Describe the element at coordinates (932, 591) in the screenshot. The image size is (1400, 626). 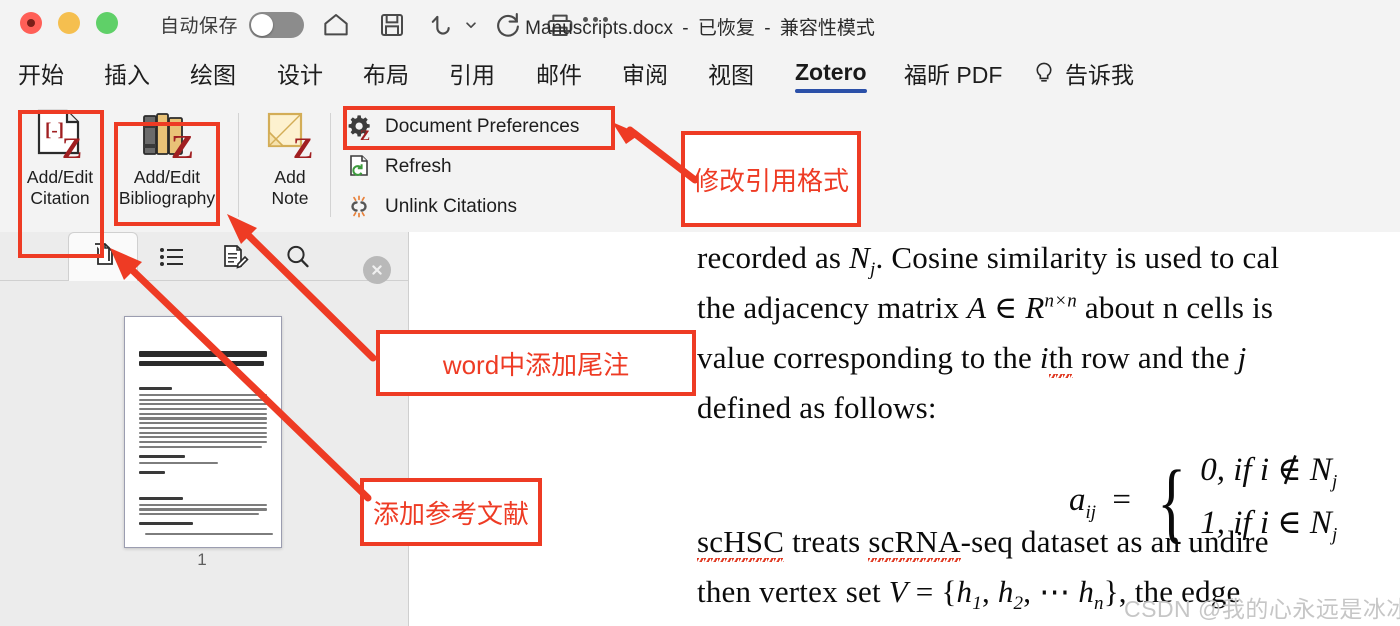
I see `doc-line6-eq: = {` at that location.